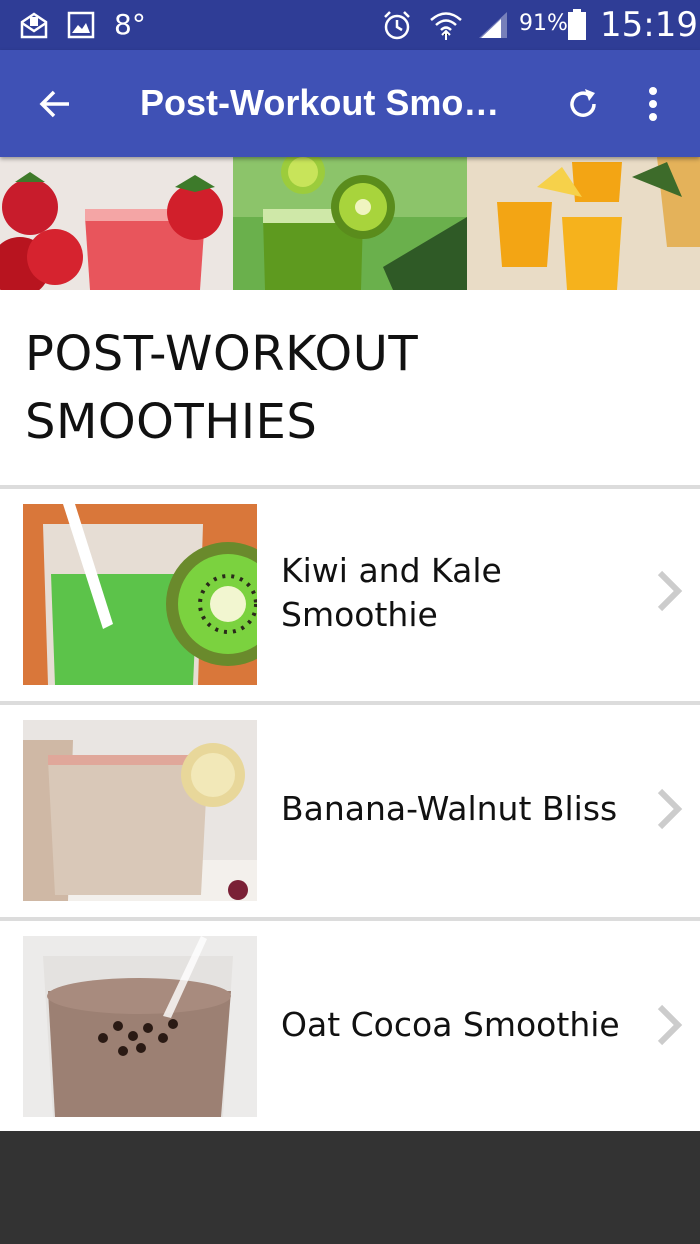 This screenshot has width=700, height=1244. What do you see at coordinates (140, 1026) in the screenshot?
I see `oat-cocoa-thumbnail` at bounding box center [140, 1026].